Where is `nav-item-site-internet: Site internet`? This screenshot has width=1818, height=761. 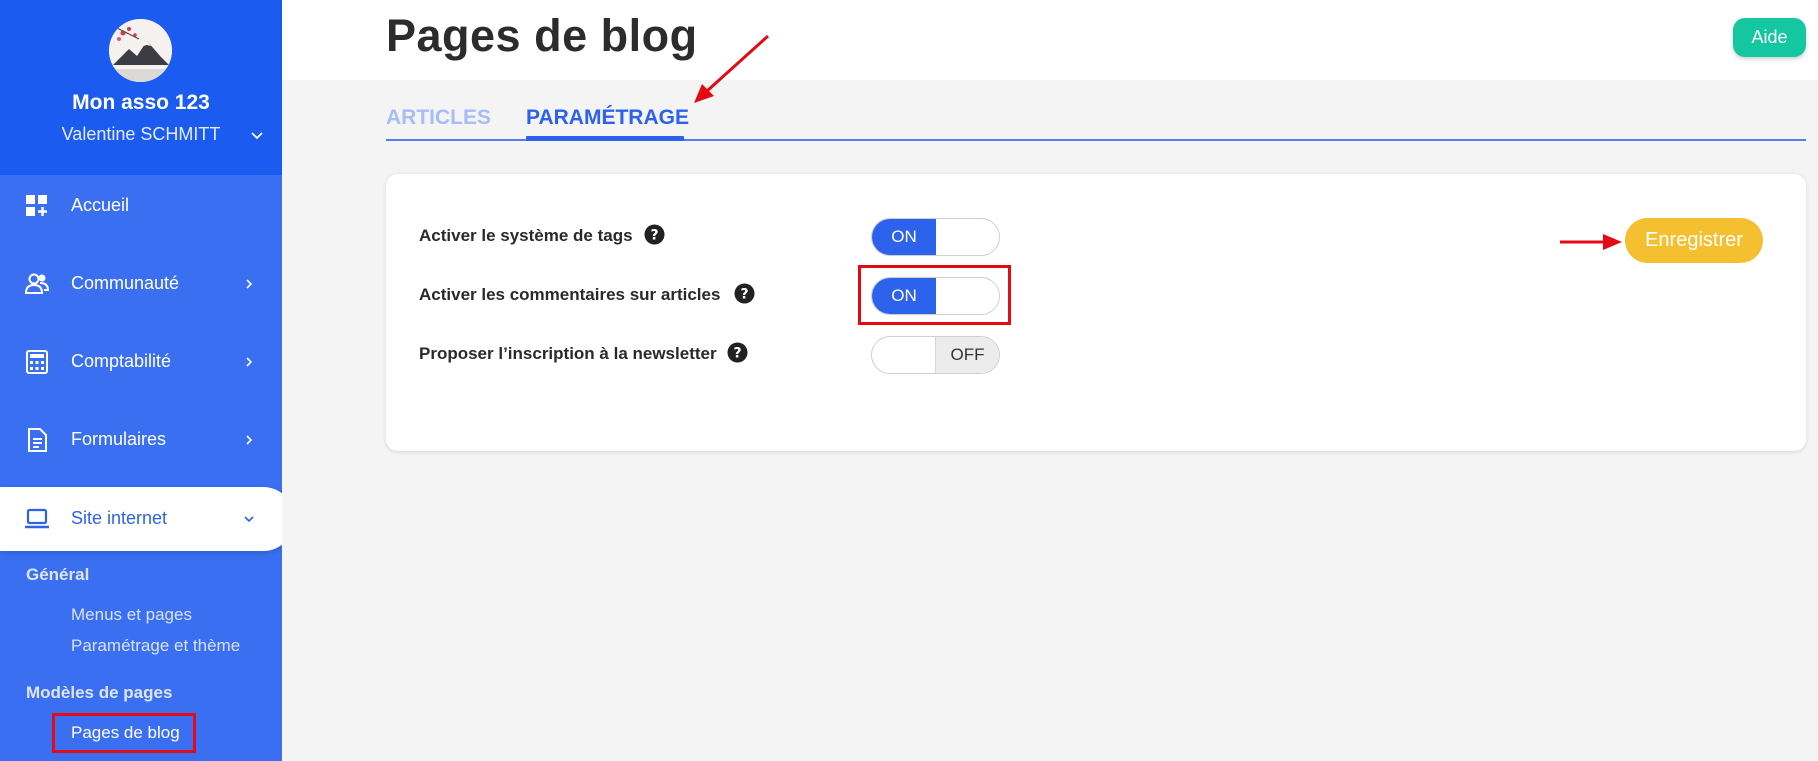
nav-item-site-internet: Site internet is located at coordinates (141, 519).